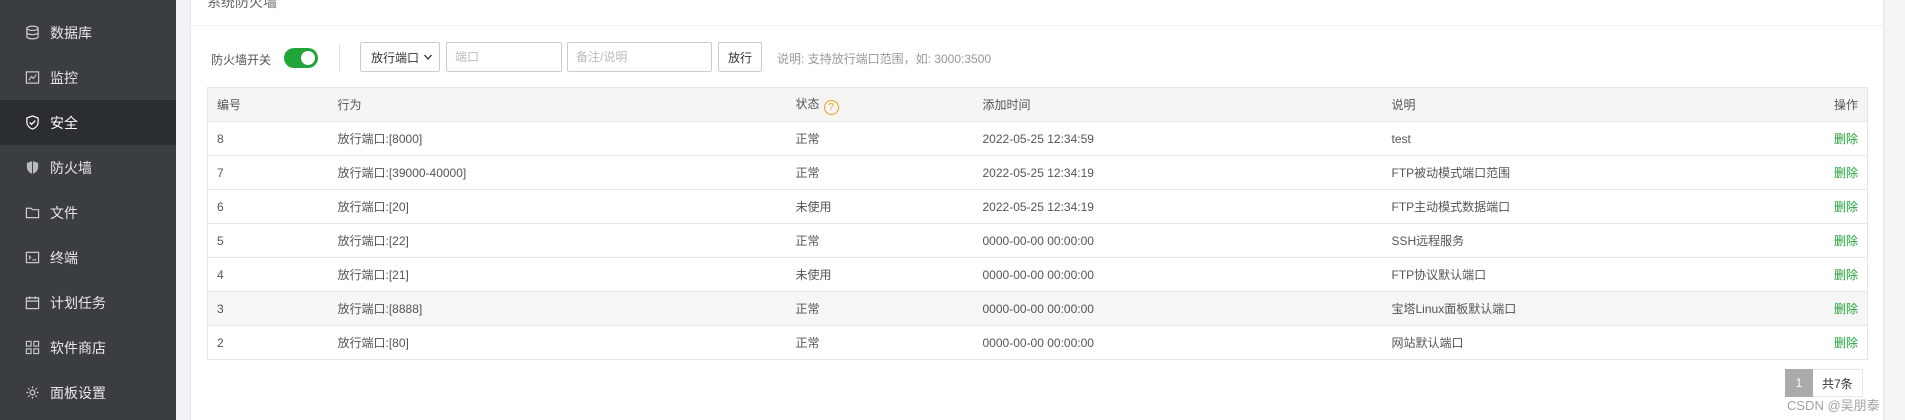 This screenshot has width=1905, height=420. I want to click on table-header-row: 编号 行为 状态? 添加时间 说明 操作, so click(1037, 104).